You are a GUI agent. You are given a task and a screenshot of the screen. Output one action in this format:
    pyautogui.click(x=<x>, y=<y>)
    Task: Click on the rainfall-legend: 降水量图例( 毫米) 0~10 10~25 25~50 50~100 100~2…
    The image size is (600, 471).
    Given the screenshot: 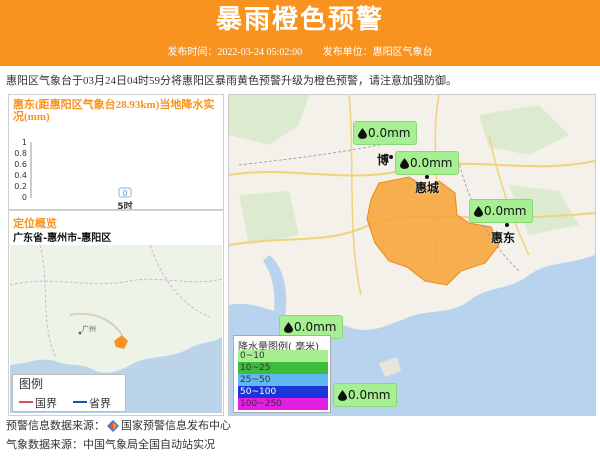 What is the action you would take?
    pyautogui.click(x=282, y=374)
    